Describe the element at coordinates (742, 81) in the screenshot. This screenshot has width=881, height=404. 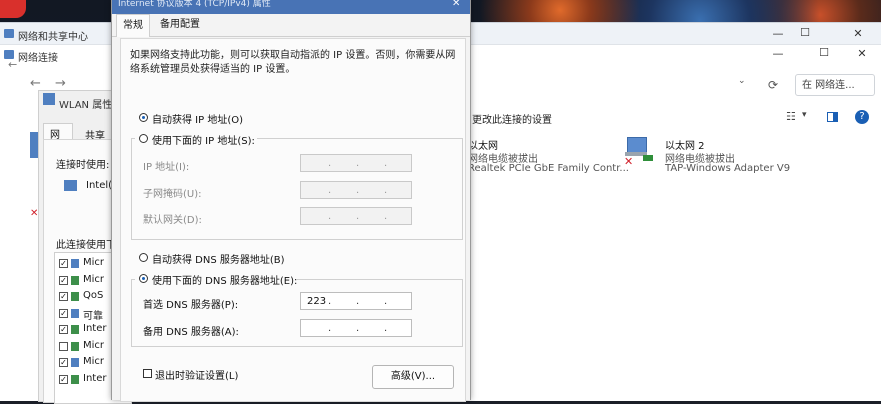
I see `chevron-down-icon: ⌄` at that location.